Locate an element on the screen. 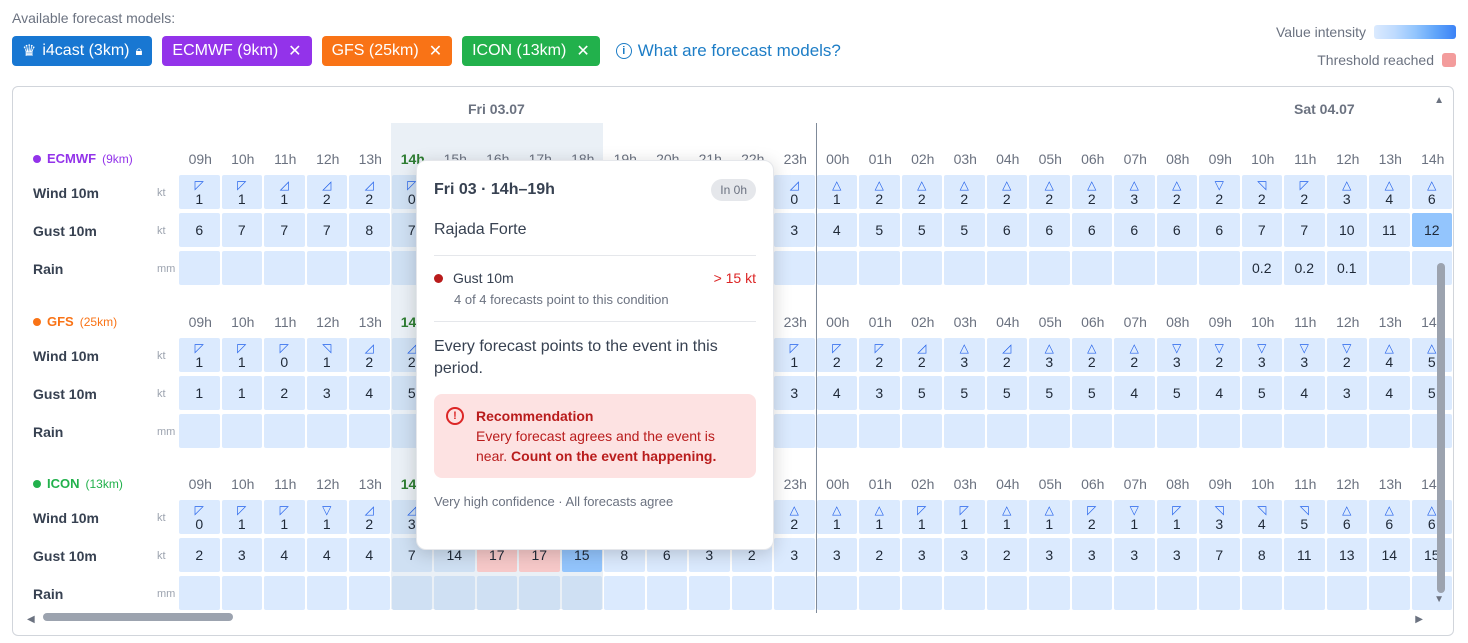  vertical-scrollbar is located at coordinates (1441, 428).